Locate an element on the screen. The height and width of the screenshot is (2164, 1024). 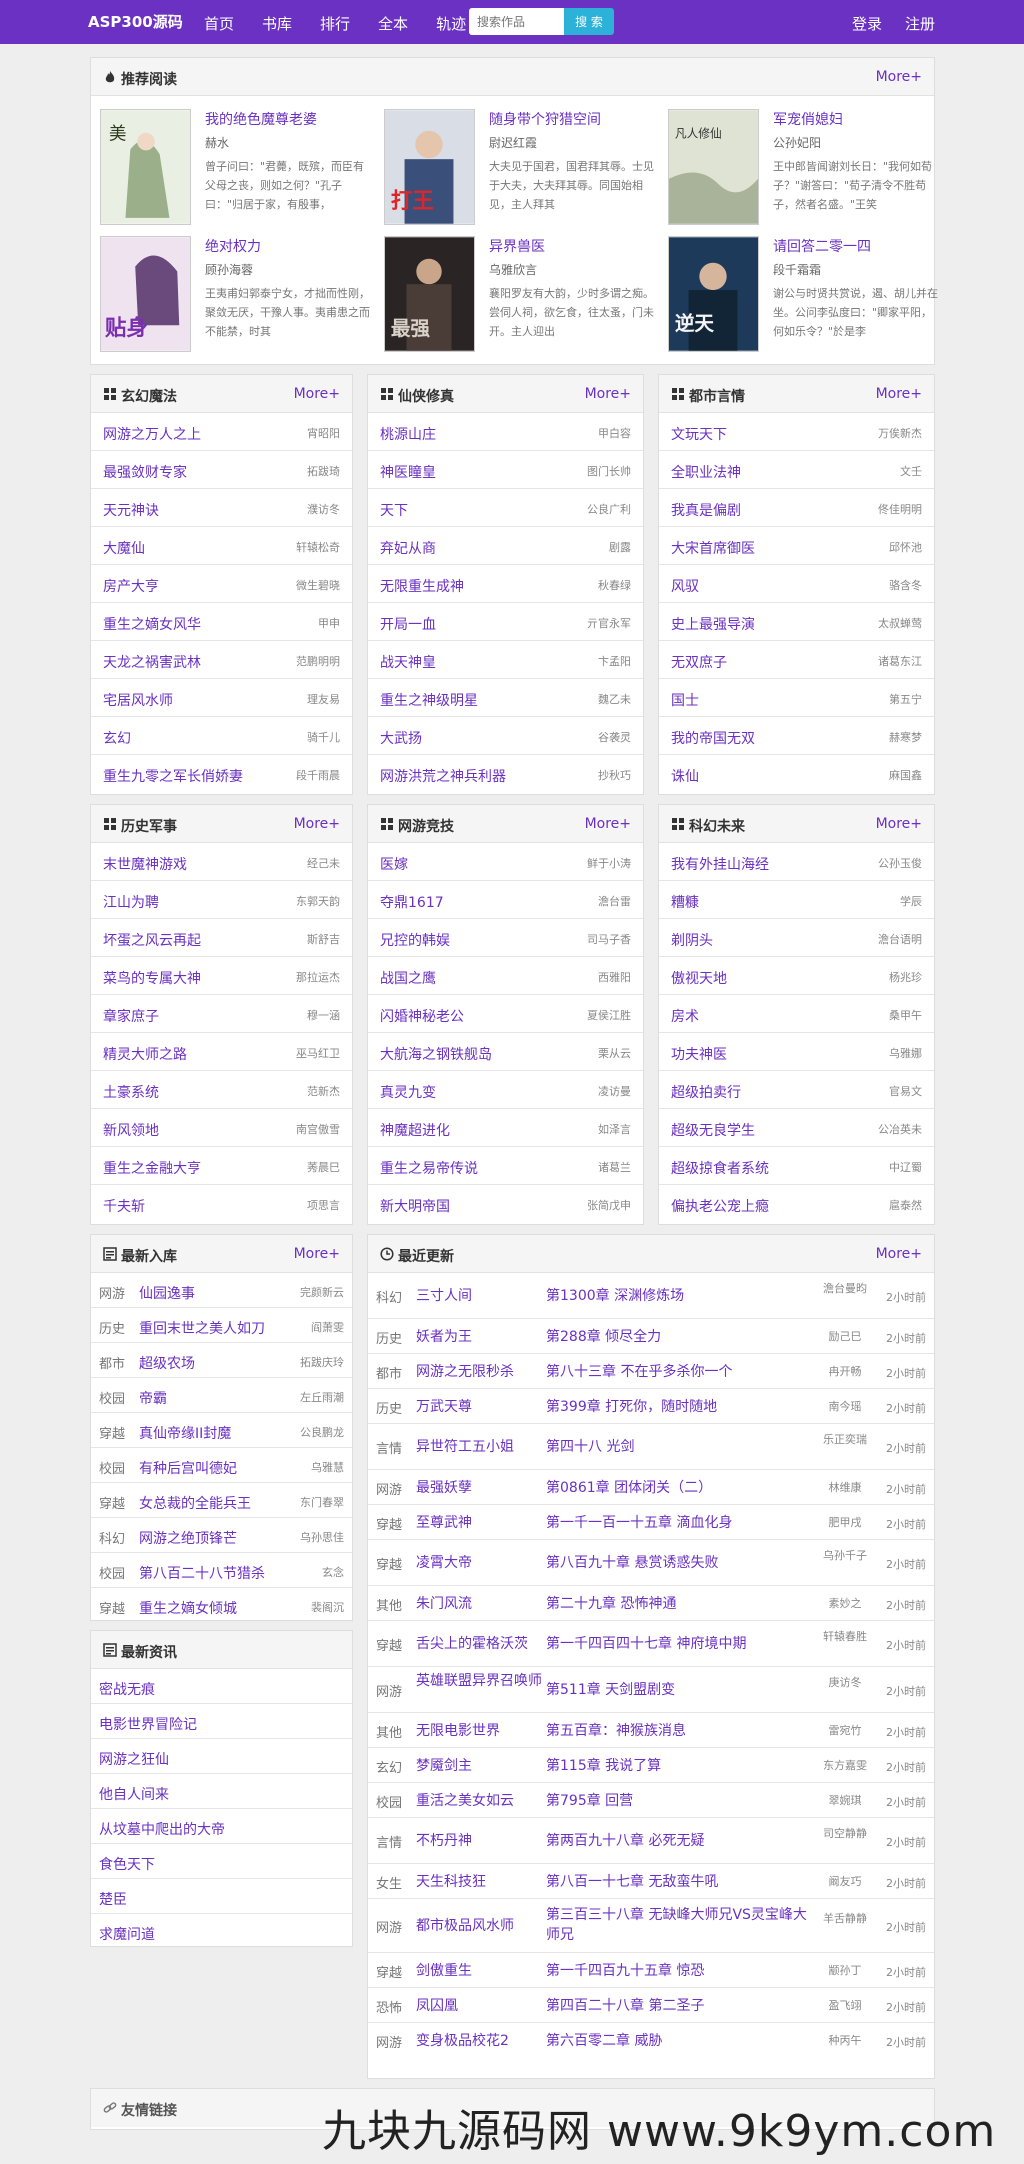
list-item: 最强敛财专家 拓跋琦 is located at coordinates (221, 470).